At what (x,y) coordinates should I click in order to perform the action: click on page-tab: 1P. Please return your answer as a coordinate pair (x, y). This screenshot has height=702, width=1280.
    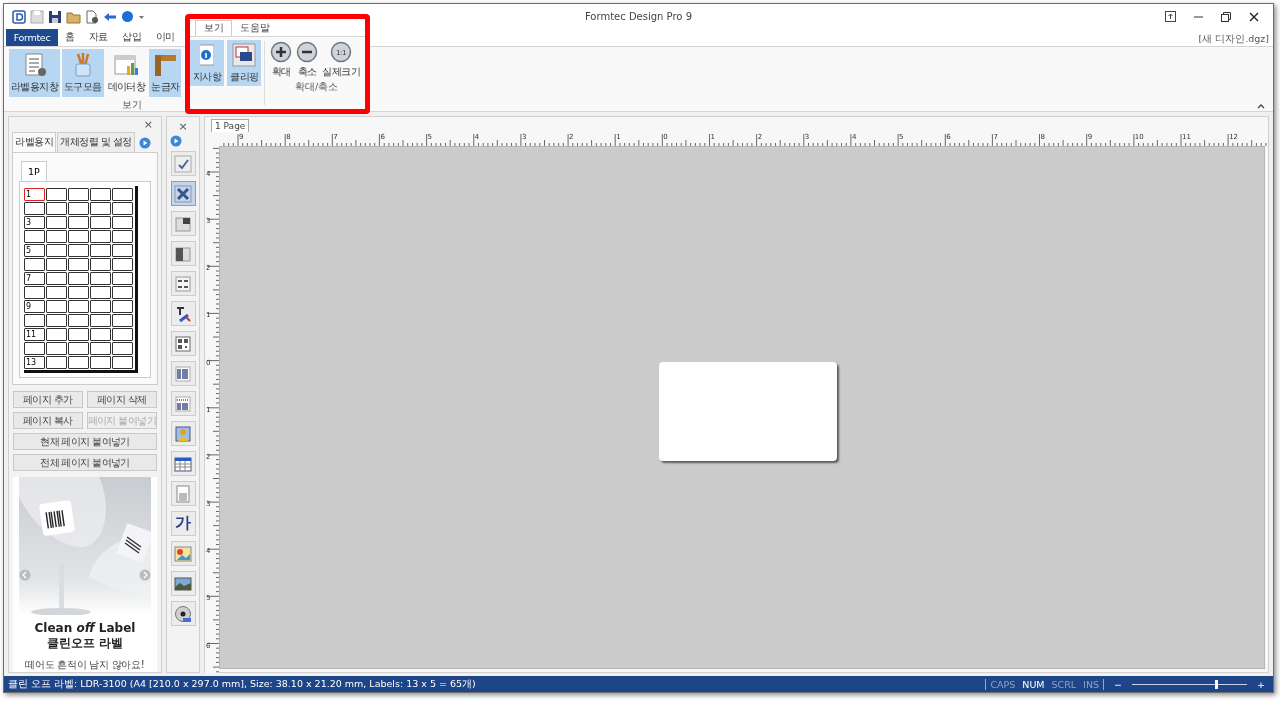
    Looking at the image, I should click on (34, 171).